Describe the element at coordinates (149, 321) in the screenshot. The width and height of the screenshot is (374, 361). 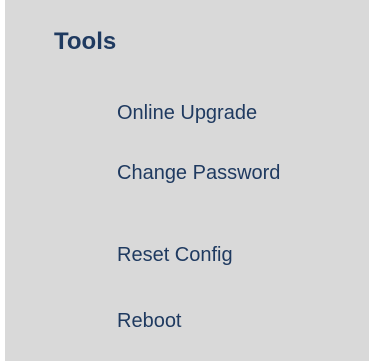
I see `menu-item-reboot: Reboot` at that location.